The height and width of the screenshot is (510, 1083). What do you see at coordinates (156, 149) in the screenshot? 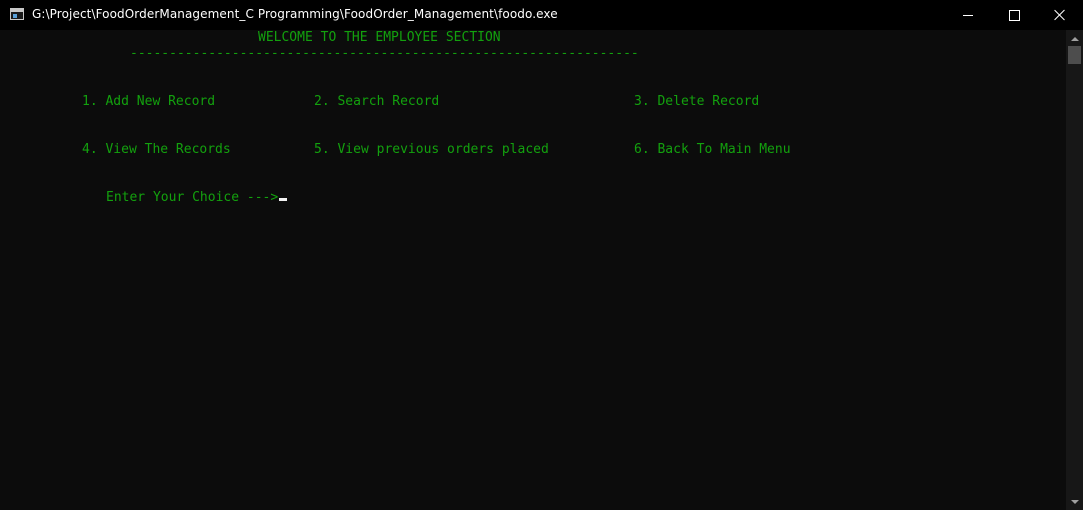
I see `menu-option-view-records: 4. View The Records` at bounding box center [156, 149].